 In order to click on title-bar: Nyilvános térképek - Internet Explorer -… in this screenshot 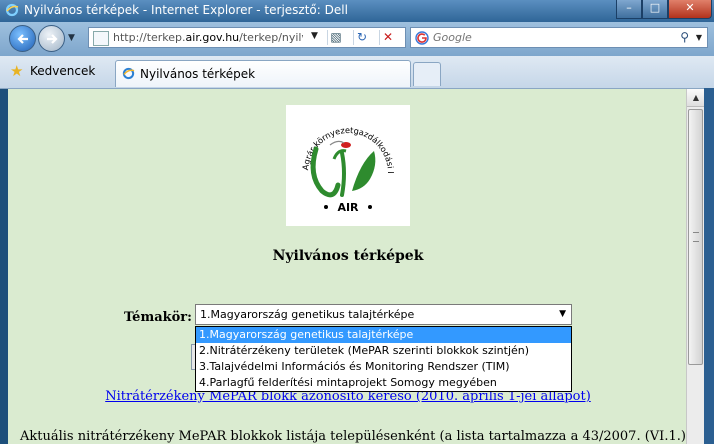, I will do `click(357, 11)`.